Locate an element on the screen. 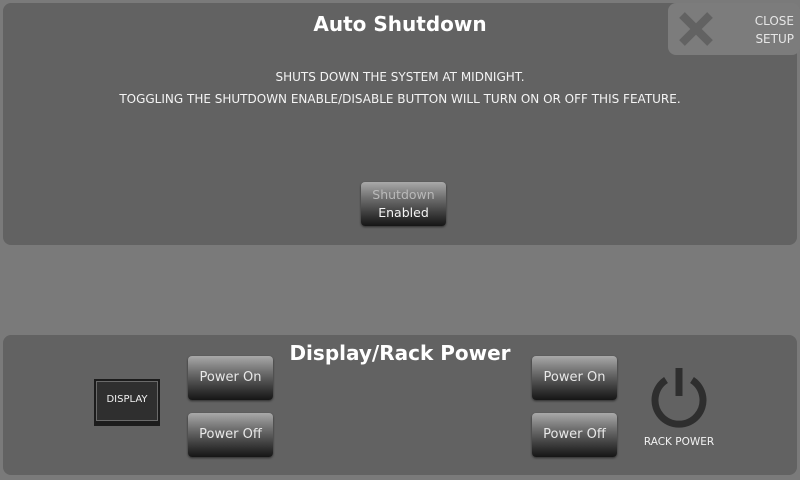  rack-power-off-button: Power Off is located at coordinates (574, 435).